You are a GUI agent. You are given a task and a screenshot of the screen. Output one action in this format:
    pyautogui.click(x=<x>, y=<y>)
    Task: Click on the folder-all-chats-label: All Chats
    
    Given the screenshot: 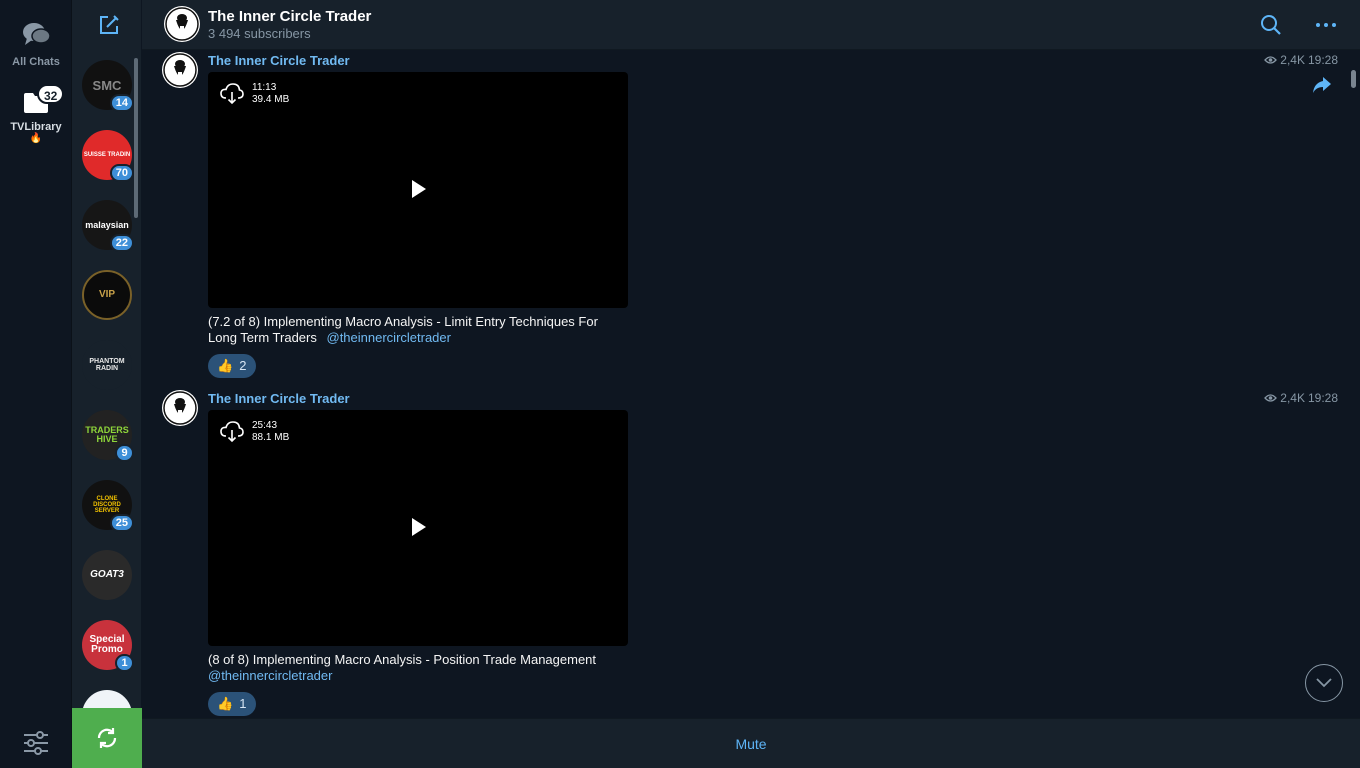 What is the action you would take?
    pyautogui.click(x=36, y=62)
    